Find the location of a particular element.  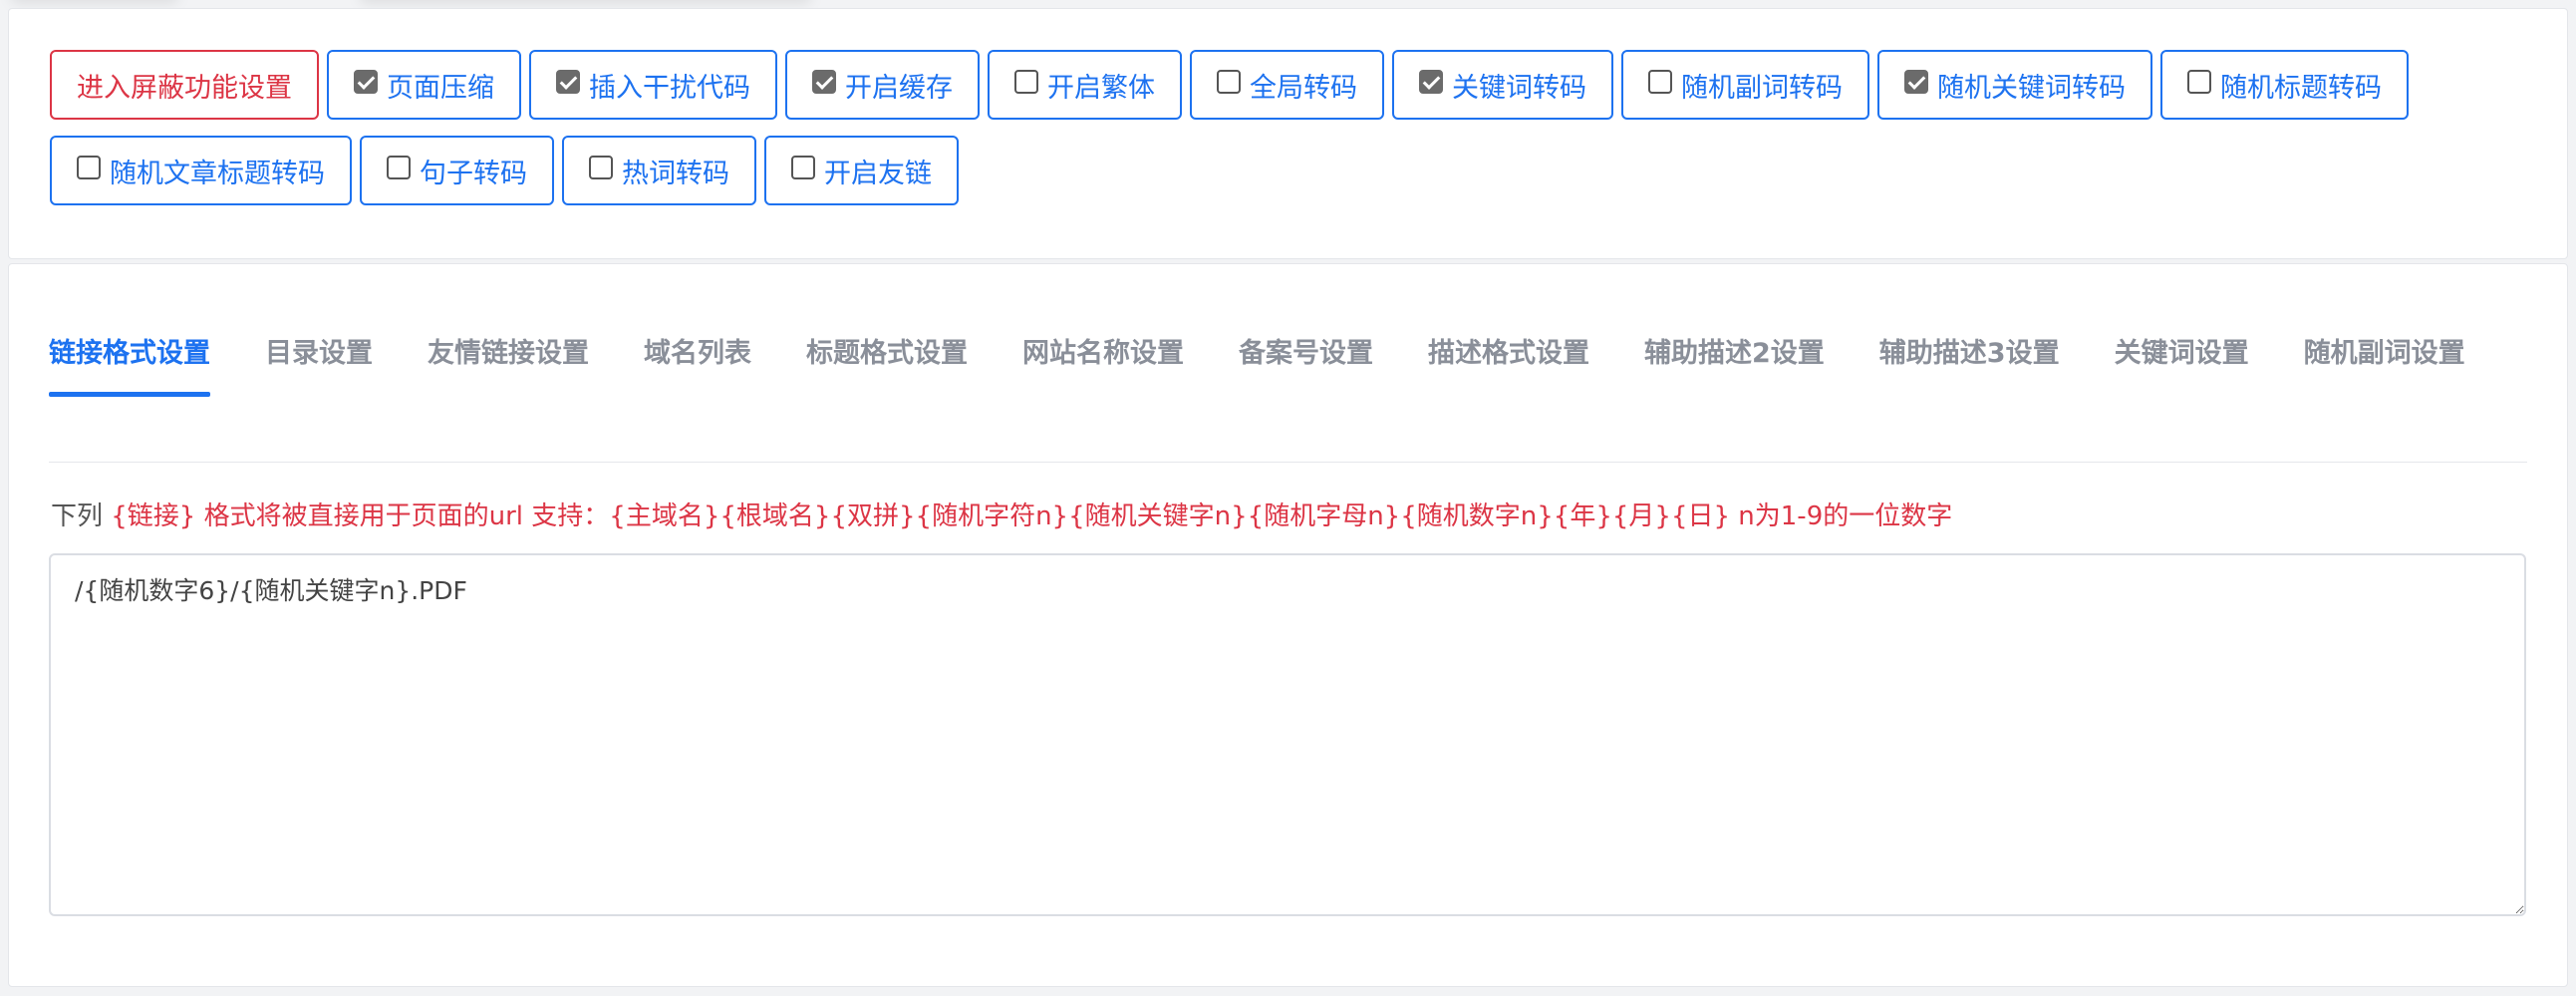

tab-aux-description-3: 辅助描述3设置 is located at coordinates (1969, 358).